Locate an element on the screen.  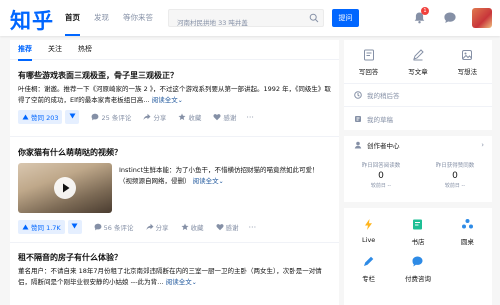
video-thumbnail is located at coordinates (65, 188).